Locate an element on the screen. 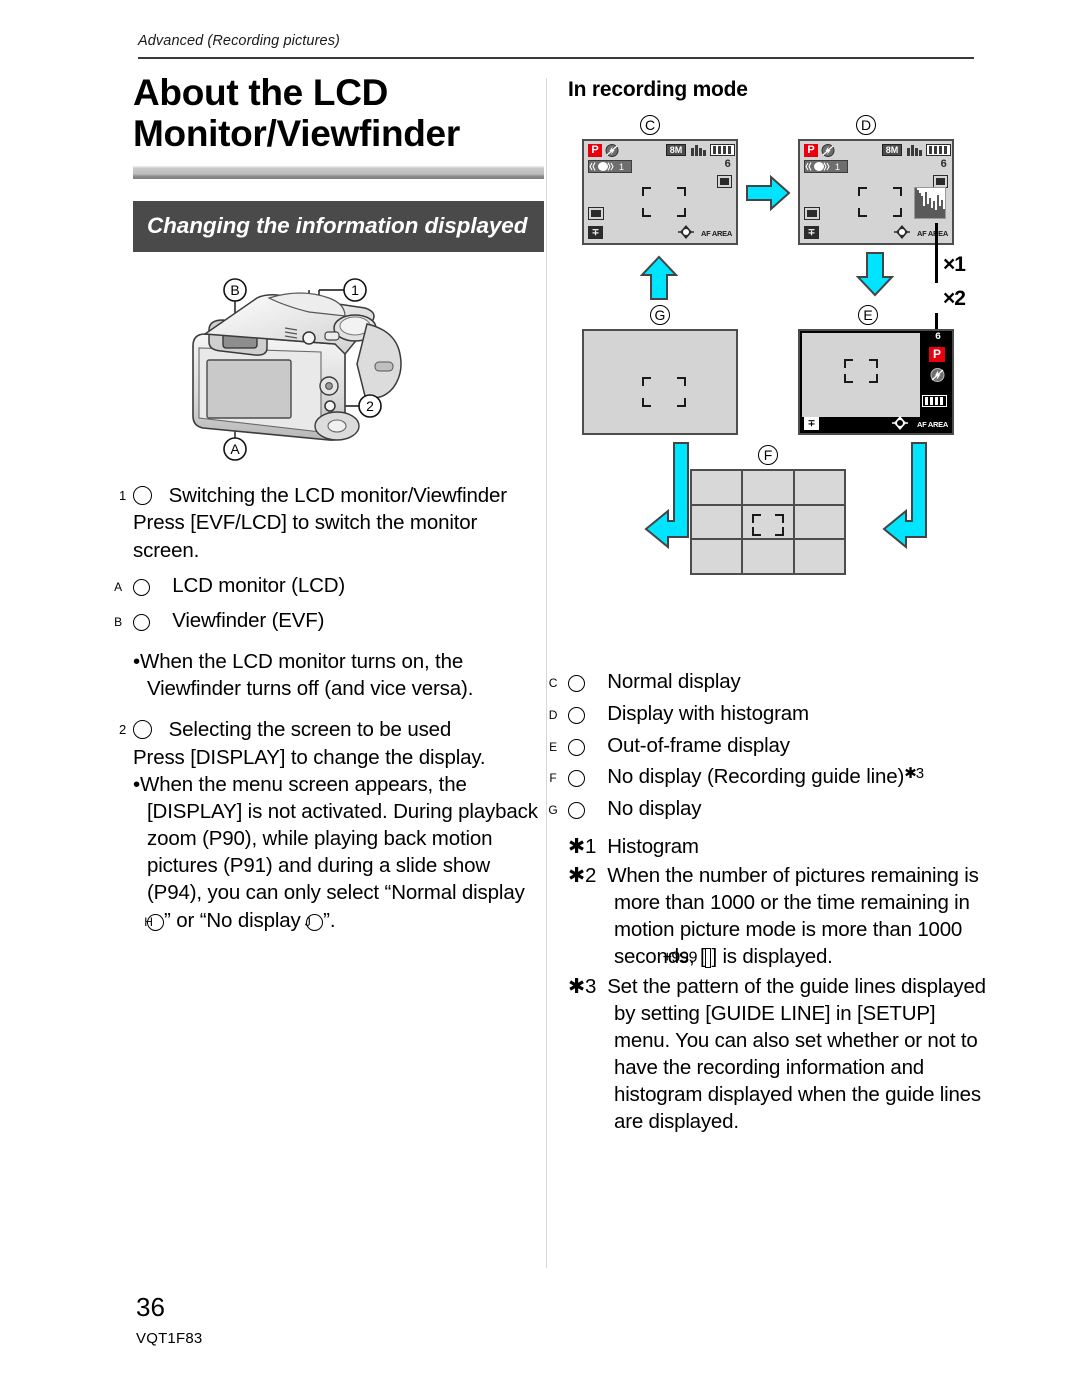  image-stabilizer-chip: 1 is located at coordinates (610, 166).